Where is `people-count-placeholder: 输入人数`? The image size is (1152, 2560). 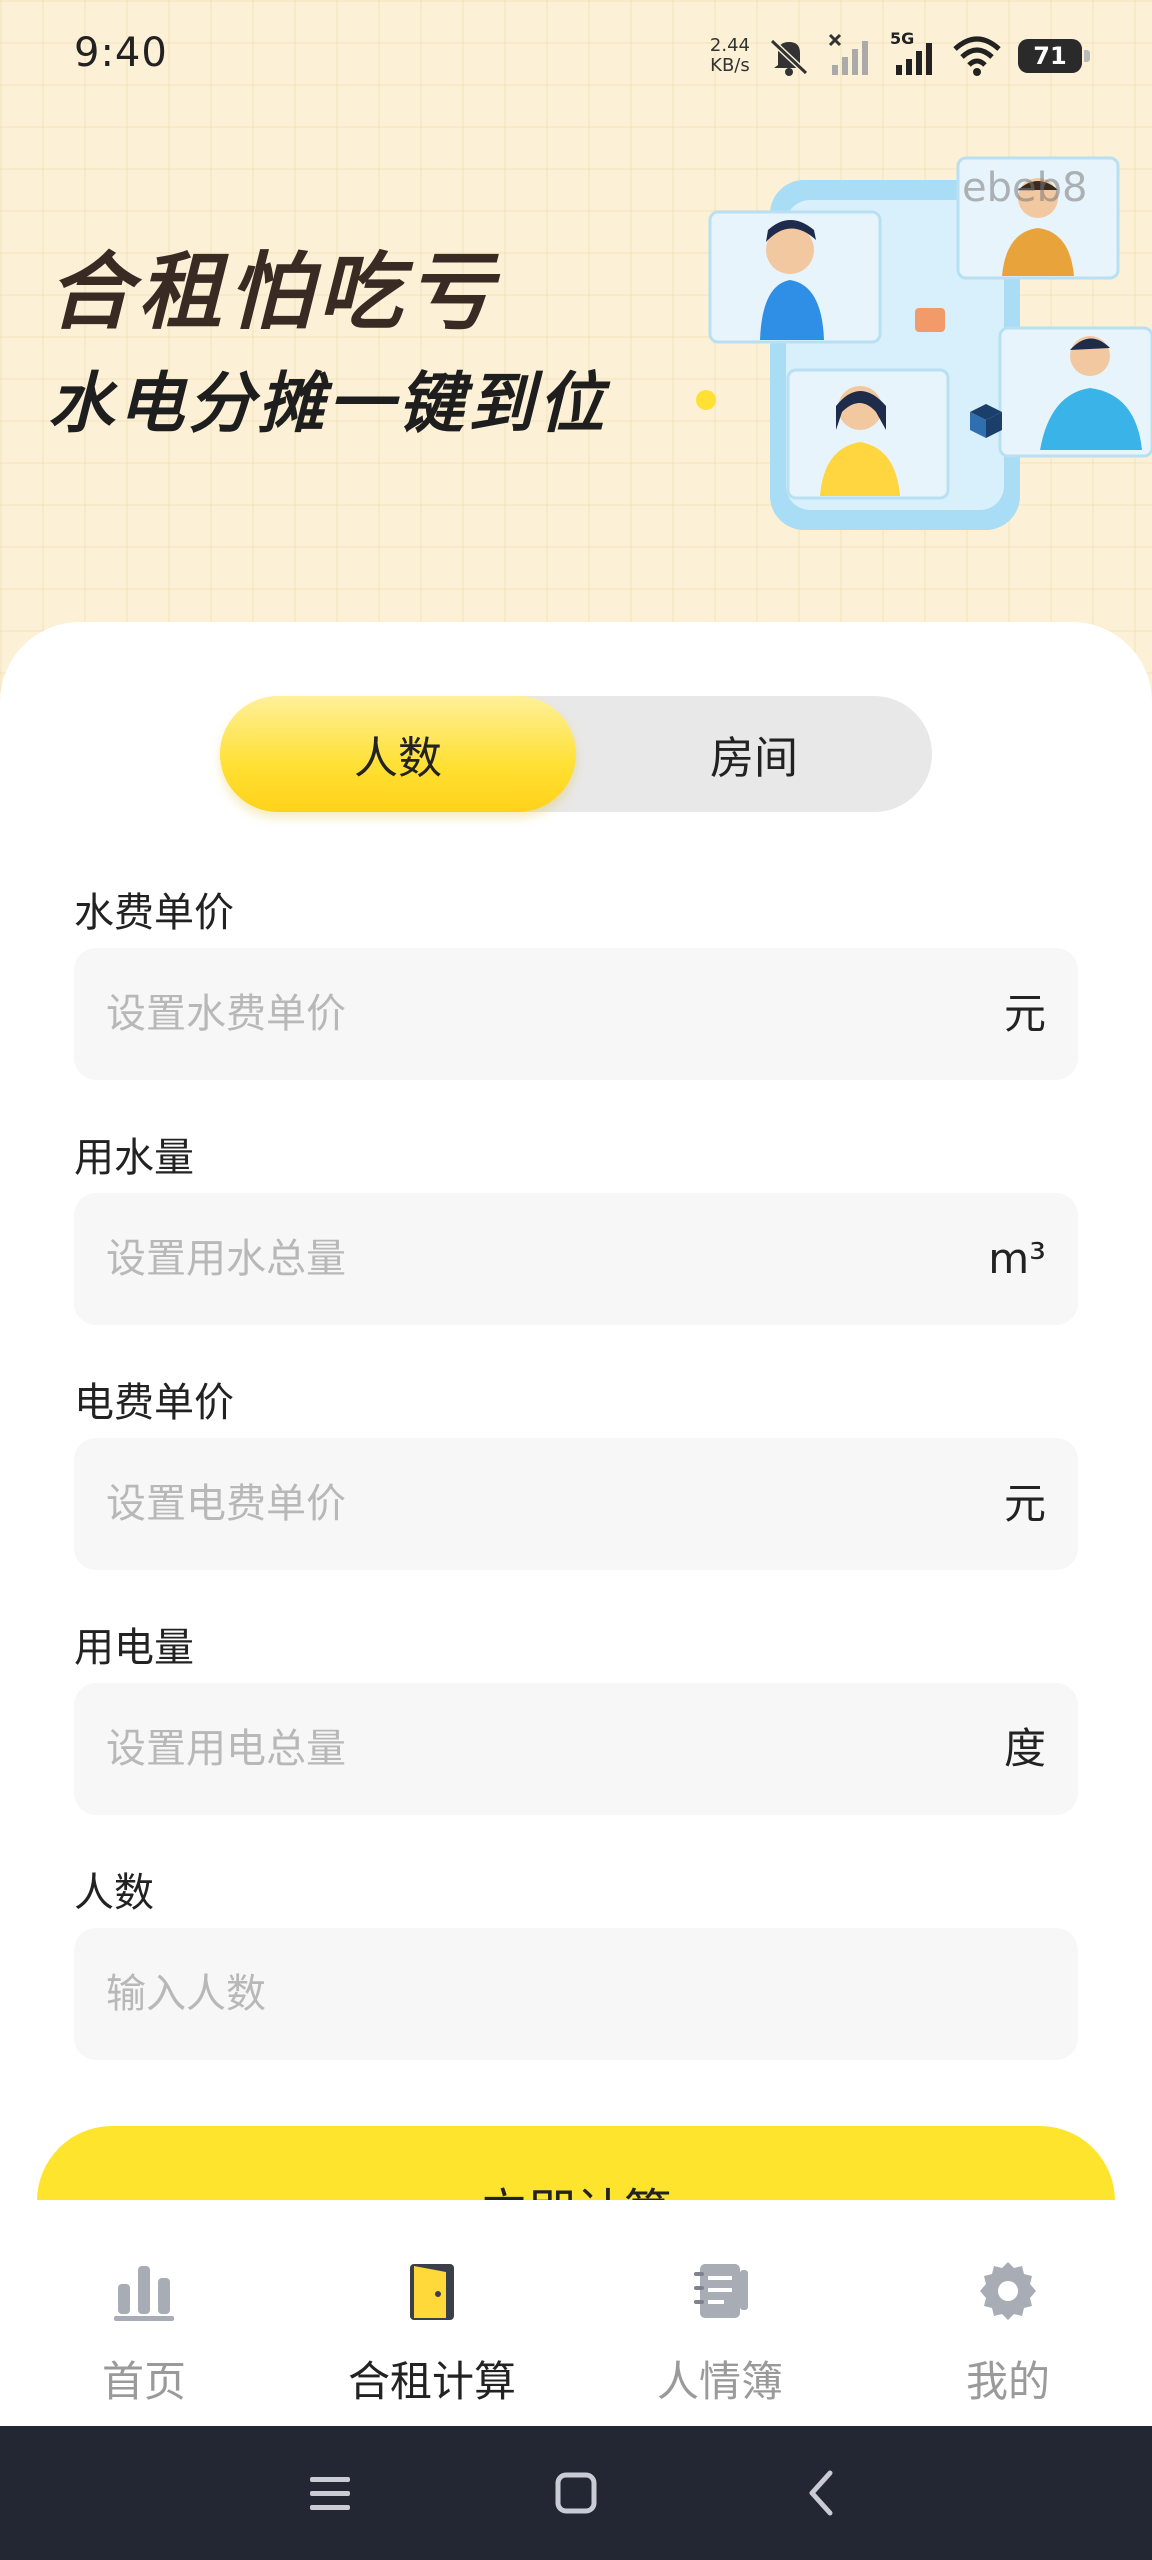 people-count-placeholder: 输入人数 is located at coordinates (186, 1994).